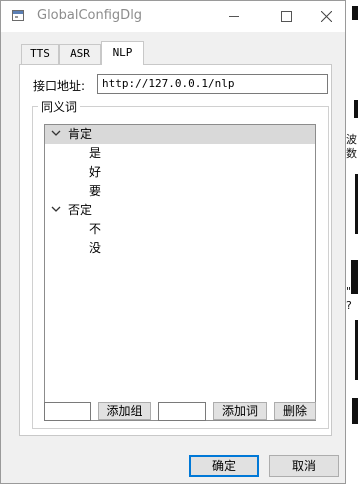 The width and height of the screenshot is (362, 496). Describe the element at coordinates (122, 53) in the screenshot. I see `tab-nlp: NLP` at that location.